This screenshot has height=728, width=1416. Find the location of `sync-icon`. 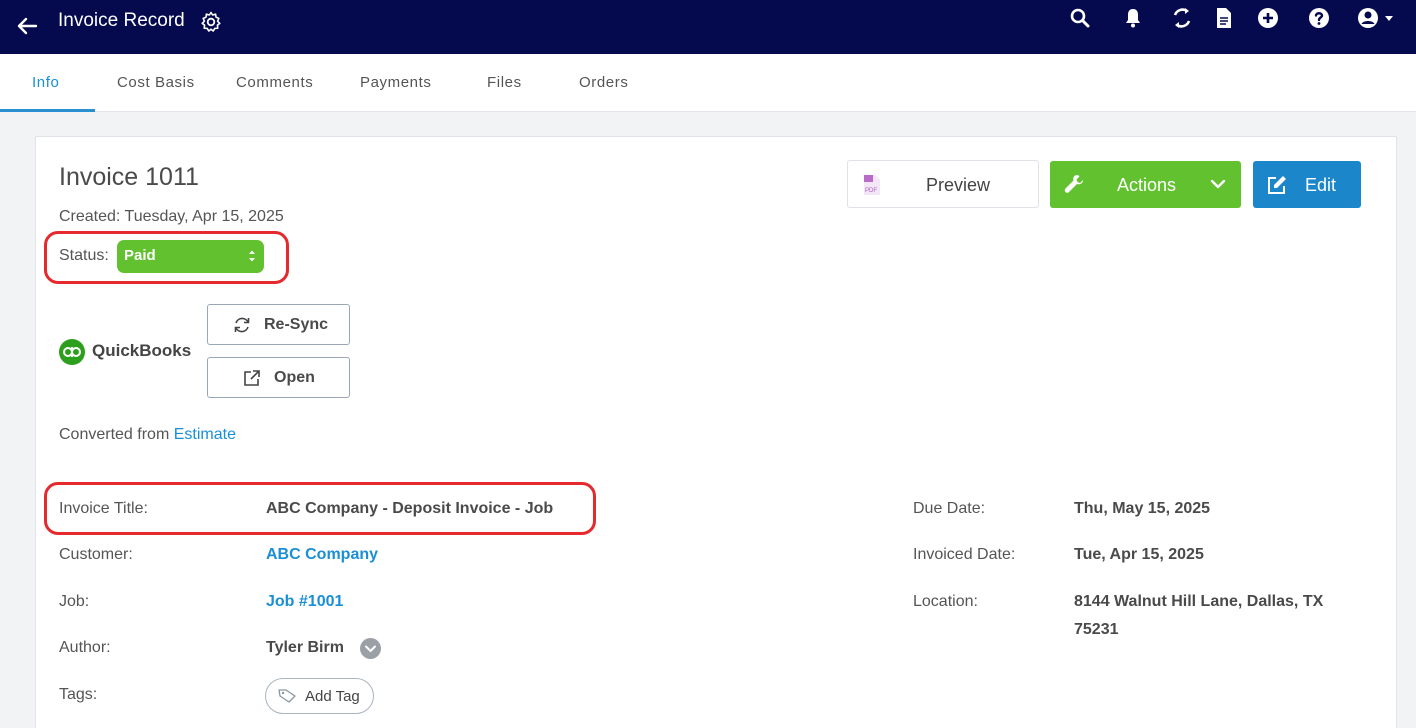

sync-icon is located at coordinates (1182, 18).